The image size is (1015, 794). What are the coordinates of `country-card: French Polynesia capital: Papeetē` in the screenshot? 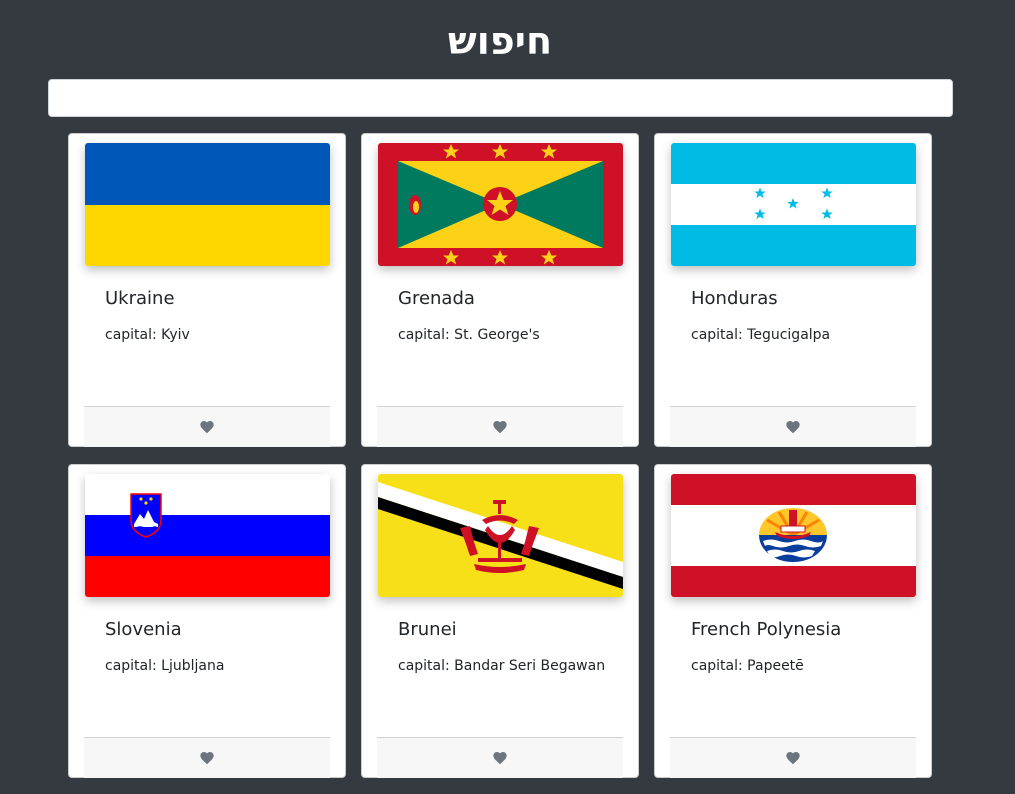 It's located at (793, 621).